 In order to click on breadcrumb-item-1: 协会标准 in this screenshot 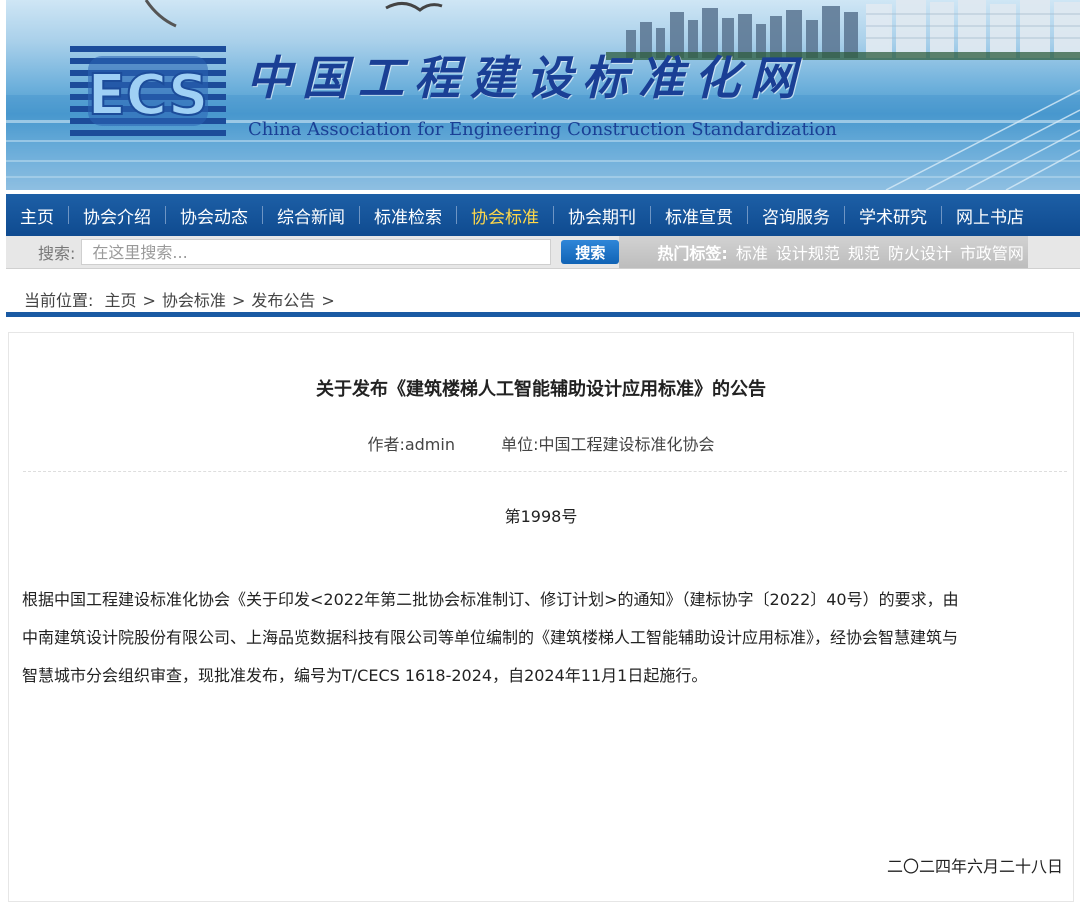, I will do `click(194, 300)`.